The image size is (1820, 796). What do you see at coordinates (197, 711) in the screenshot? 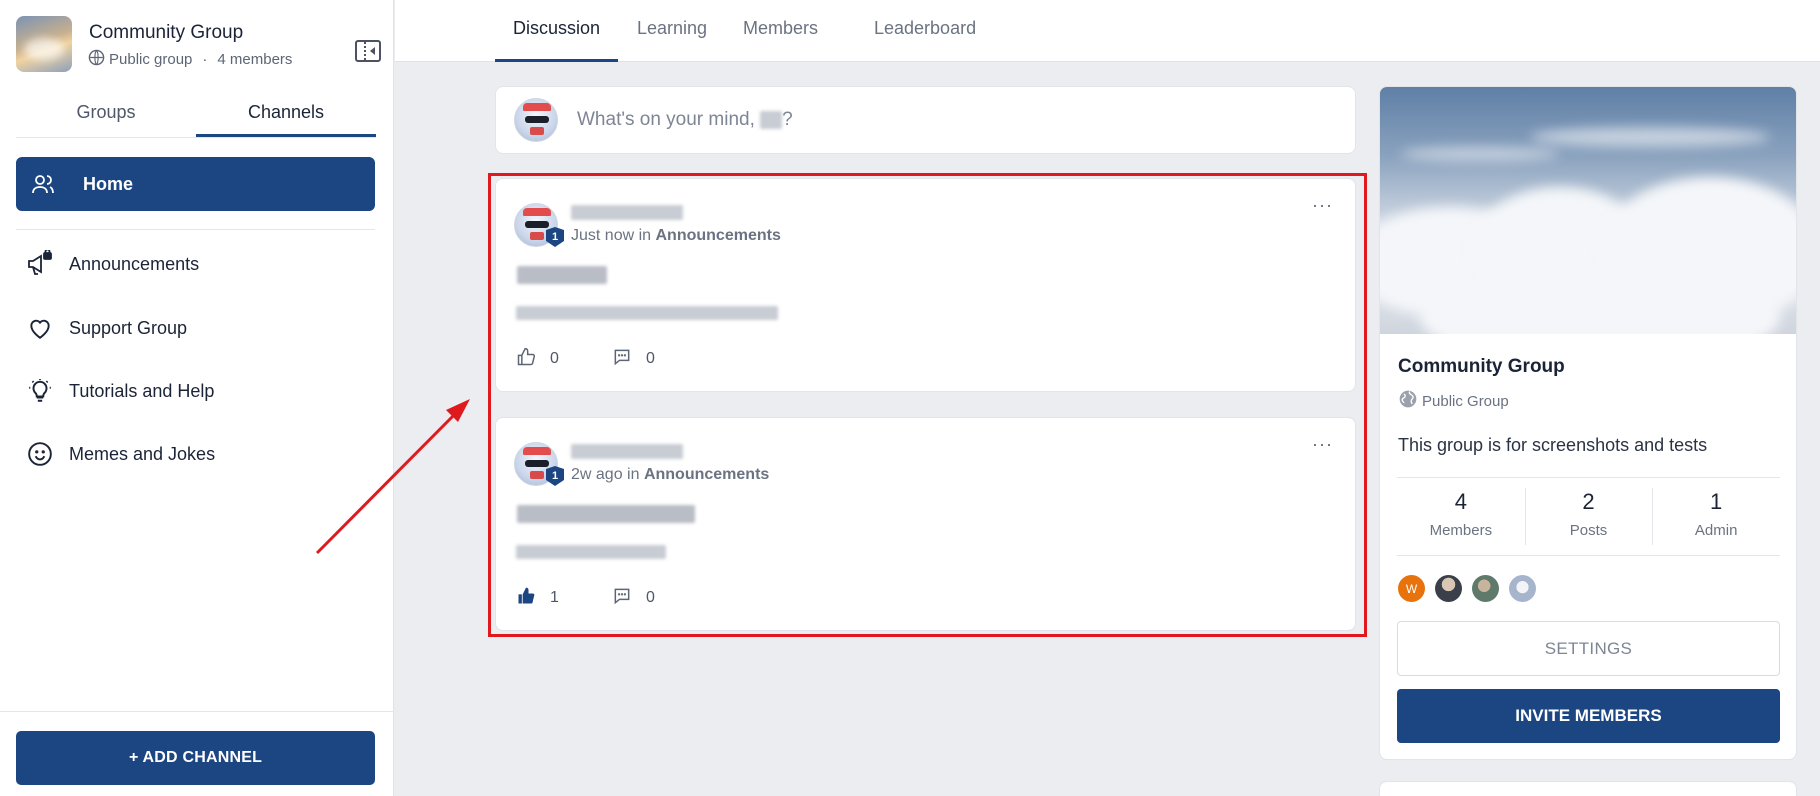
I see `sidebar-bottom-divider` at bounding box center [197, 711].